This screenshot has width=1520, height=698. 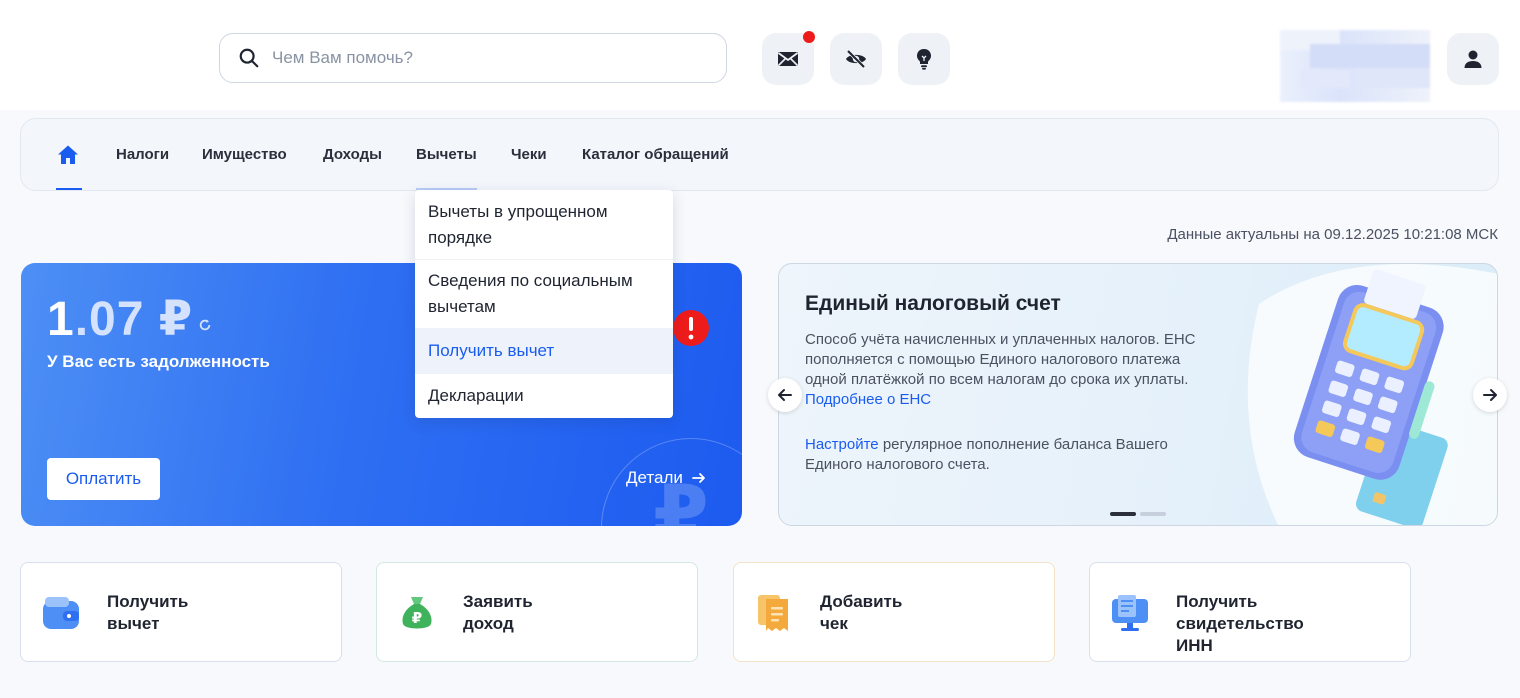 I want to click on ens-more-link: Подробнее о ЕНС, so click(x=868, y=399).